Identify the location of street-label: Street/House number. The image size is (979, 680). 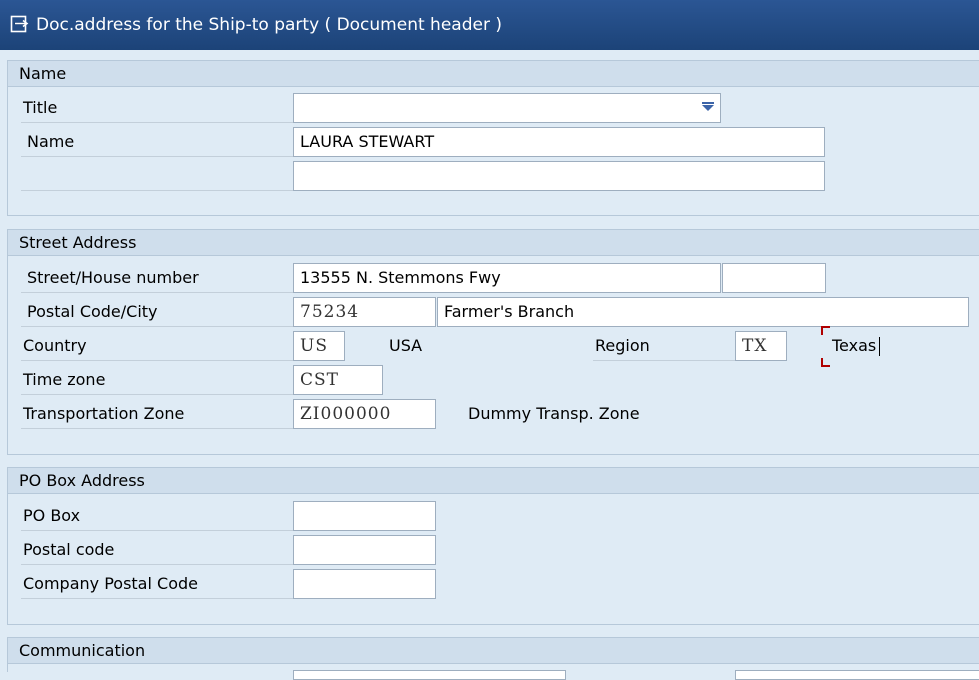
(157, 279).